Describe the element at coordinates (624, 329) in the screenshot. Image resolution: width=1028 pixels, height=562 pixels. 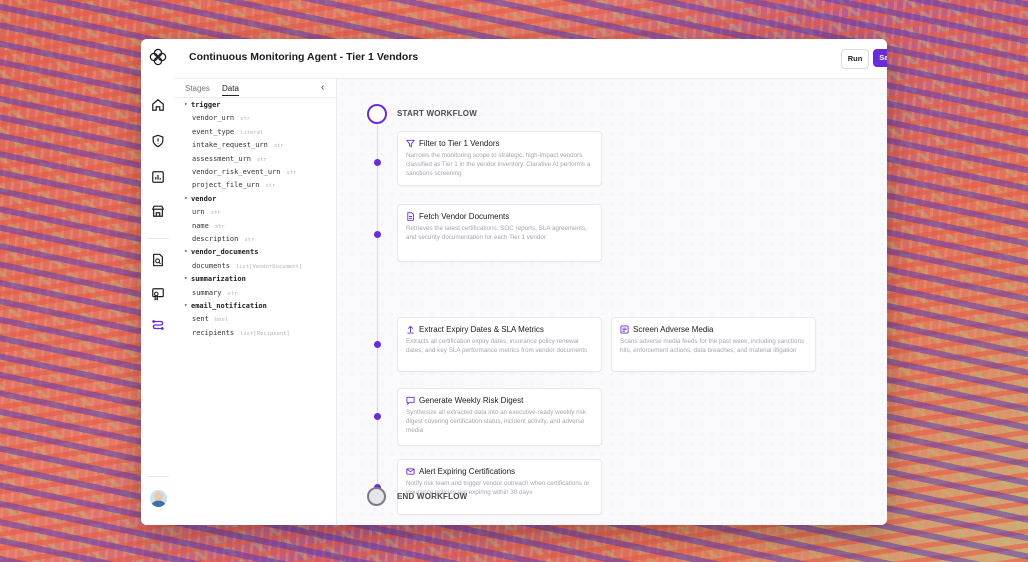
I see `newspaper-icon` at that location.